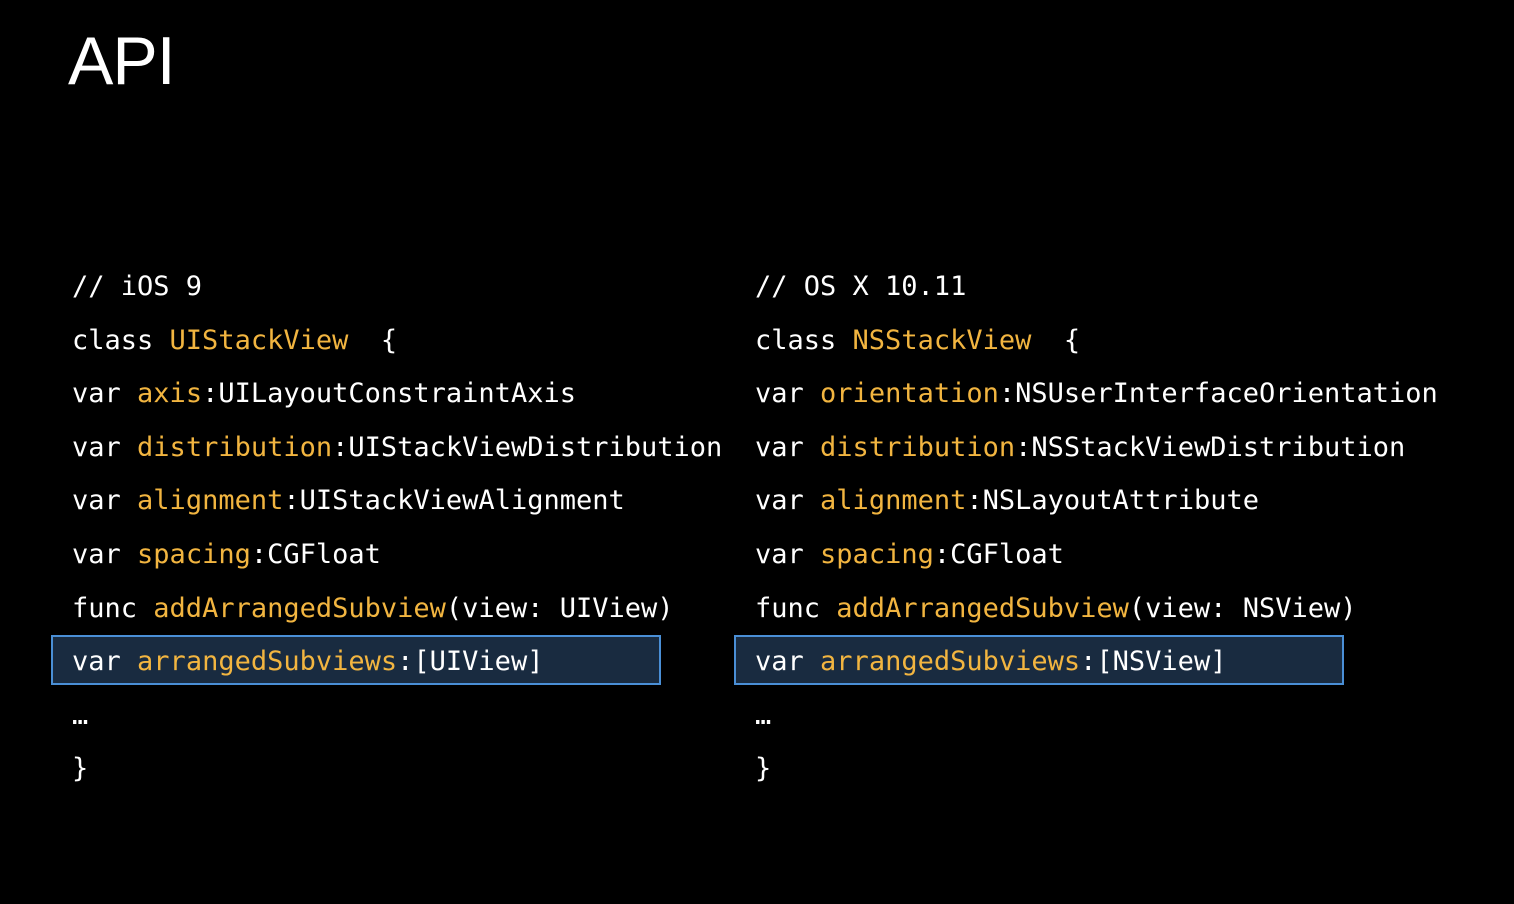 This screenshot has height=904, width=1514. Describe the element at coordinates (397, 447) in the screenshot. I see `code-line-distribution: var distribution:UIStackViewDistribution` at that location.